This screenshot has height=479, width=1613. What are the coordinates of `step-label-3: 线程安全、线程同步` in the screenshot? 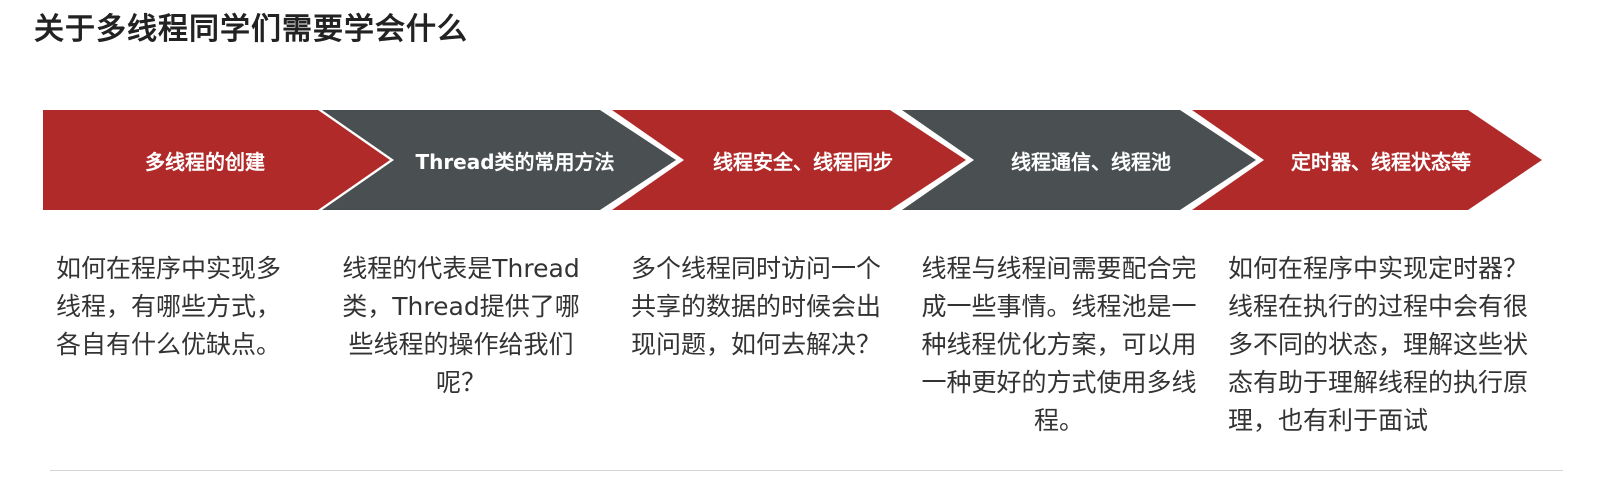 It's located at (803, 162).